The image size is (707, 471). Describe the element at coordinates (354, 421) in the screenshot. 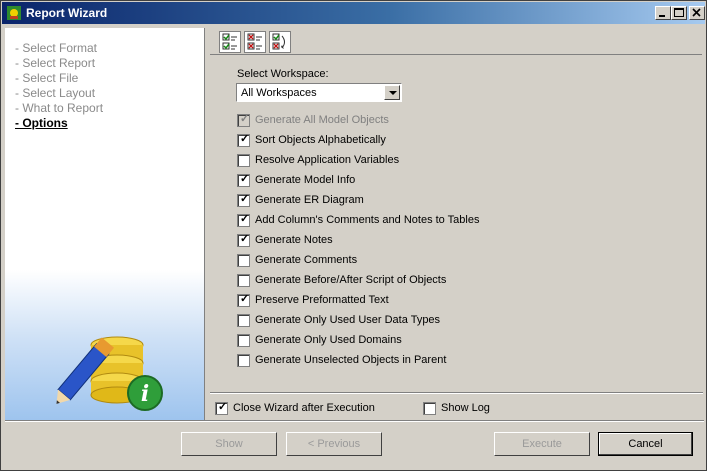

I see `footer-separator` at that location.